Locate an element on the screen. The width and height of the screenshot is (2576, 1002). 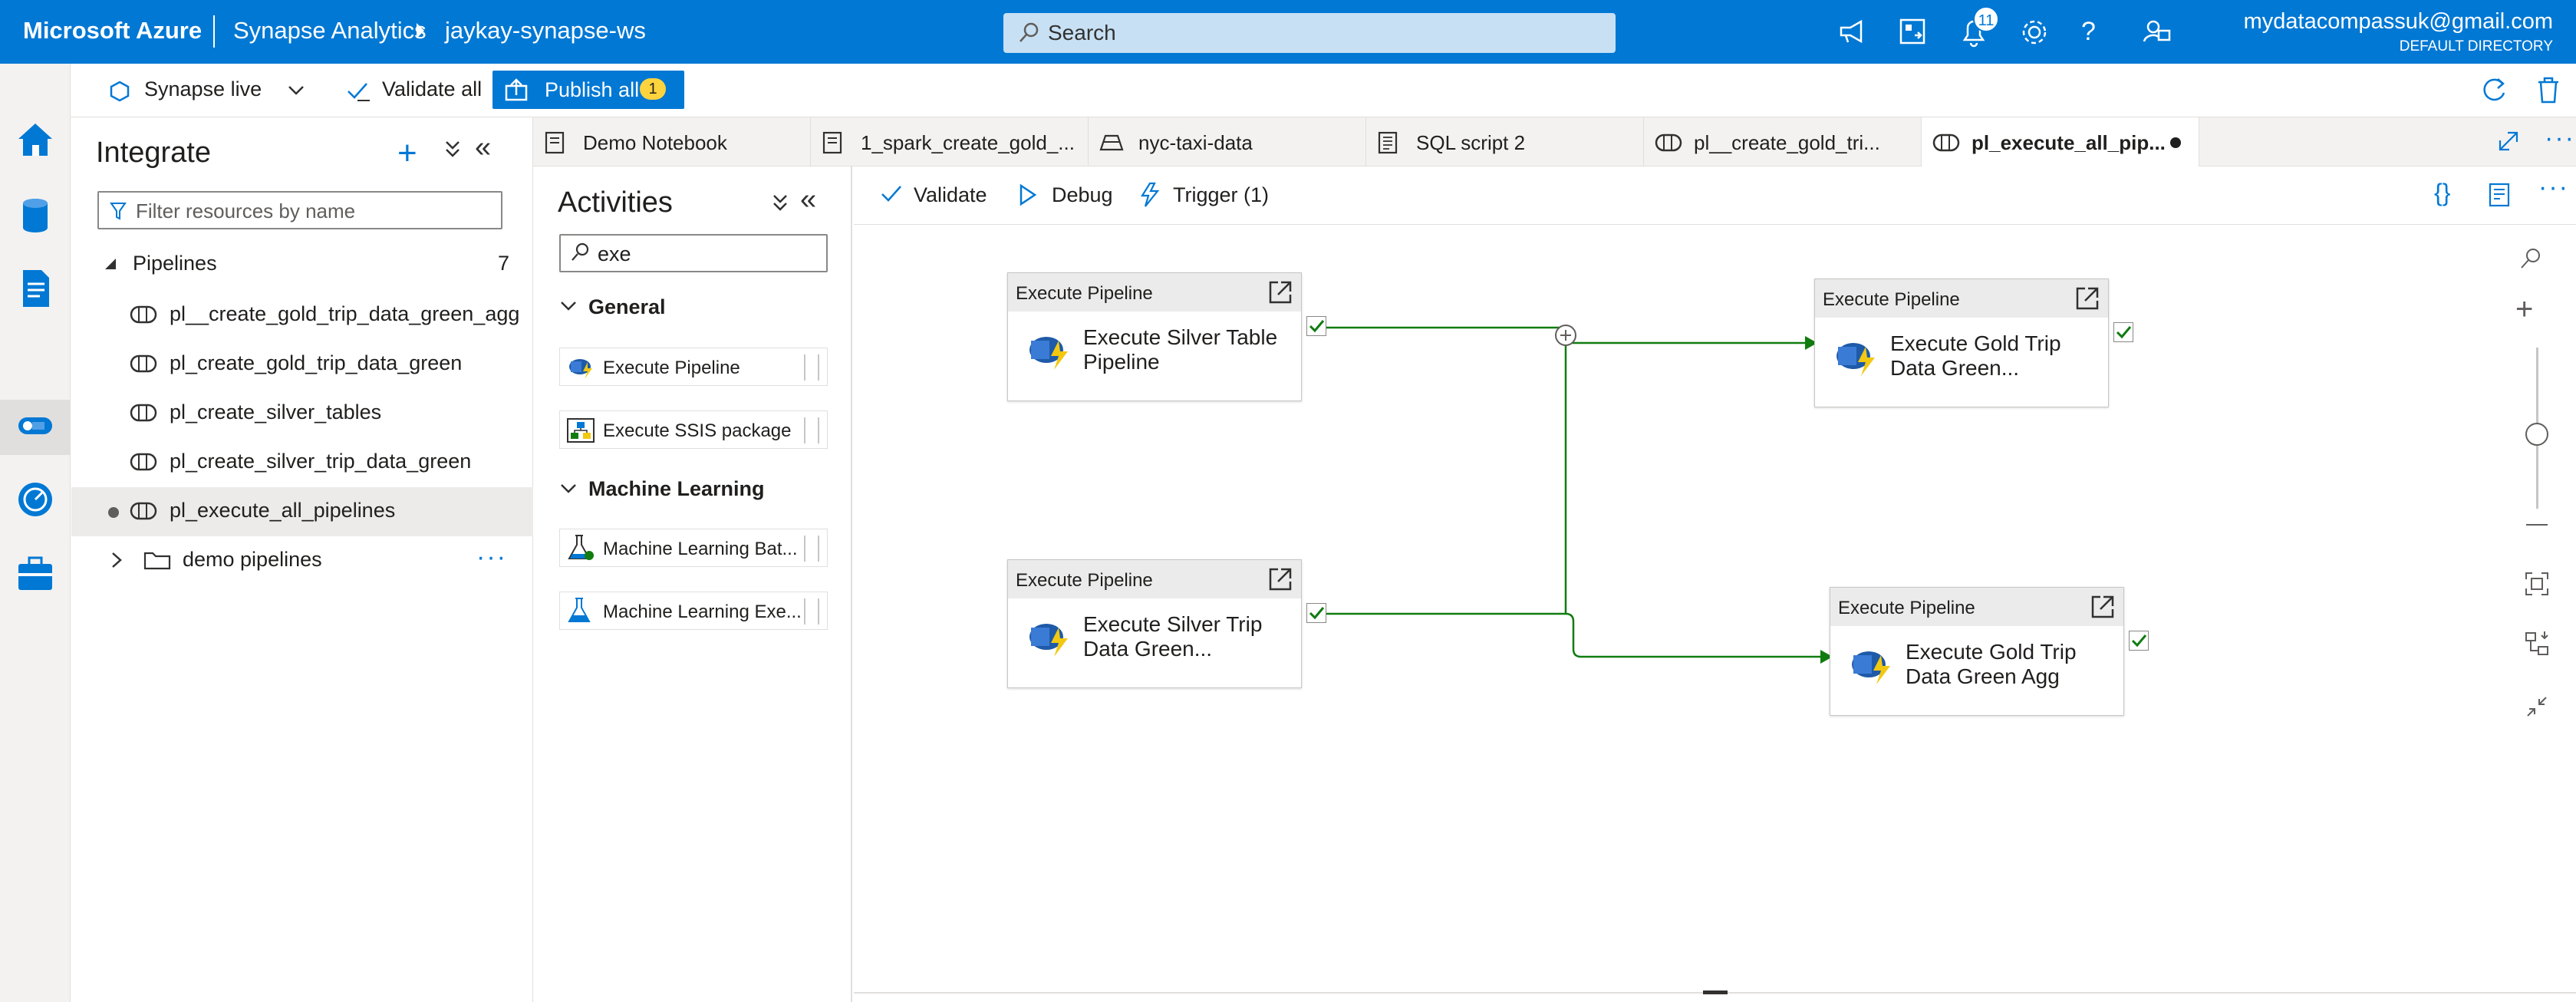
feedback-megaphone-icon is located at coordinates (1852, 31).